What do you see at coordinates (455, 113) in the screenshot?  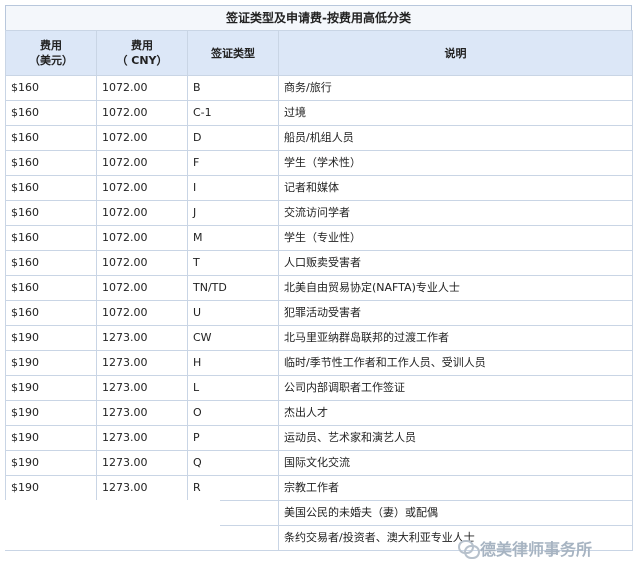 I see `description-cell: 过境` at bounding box center [455, 113].